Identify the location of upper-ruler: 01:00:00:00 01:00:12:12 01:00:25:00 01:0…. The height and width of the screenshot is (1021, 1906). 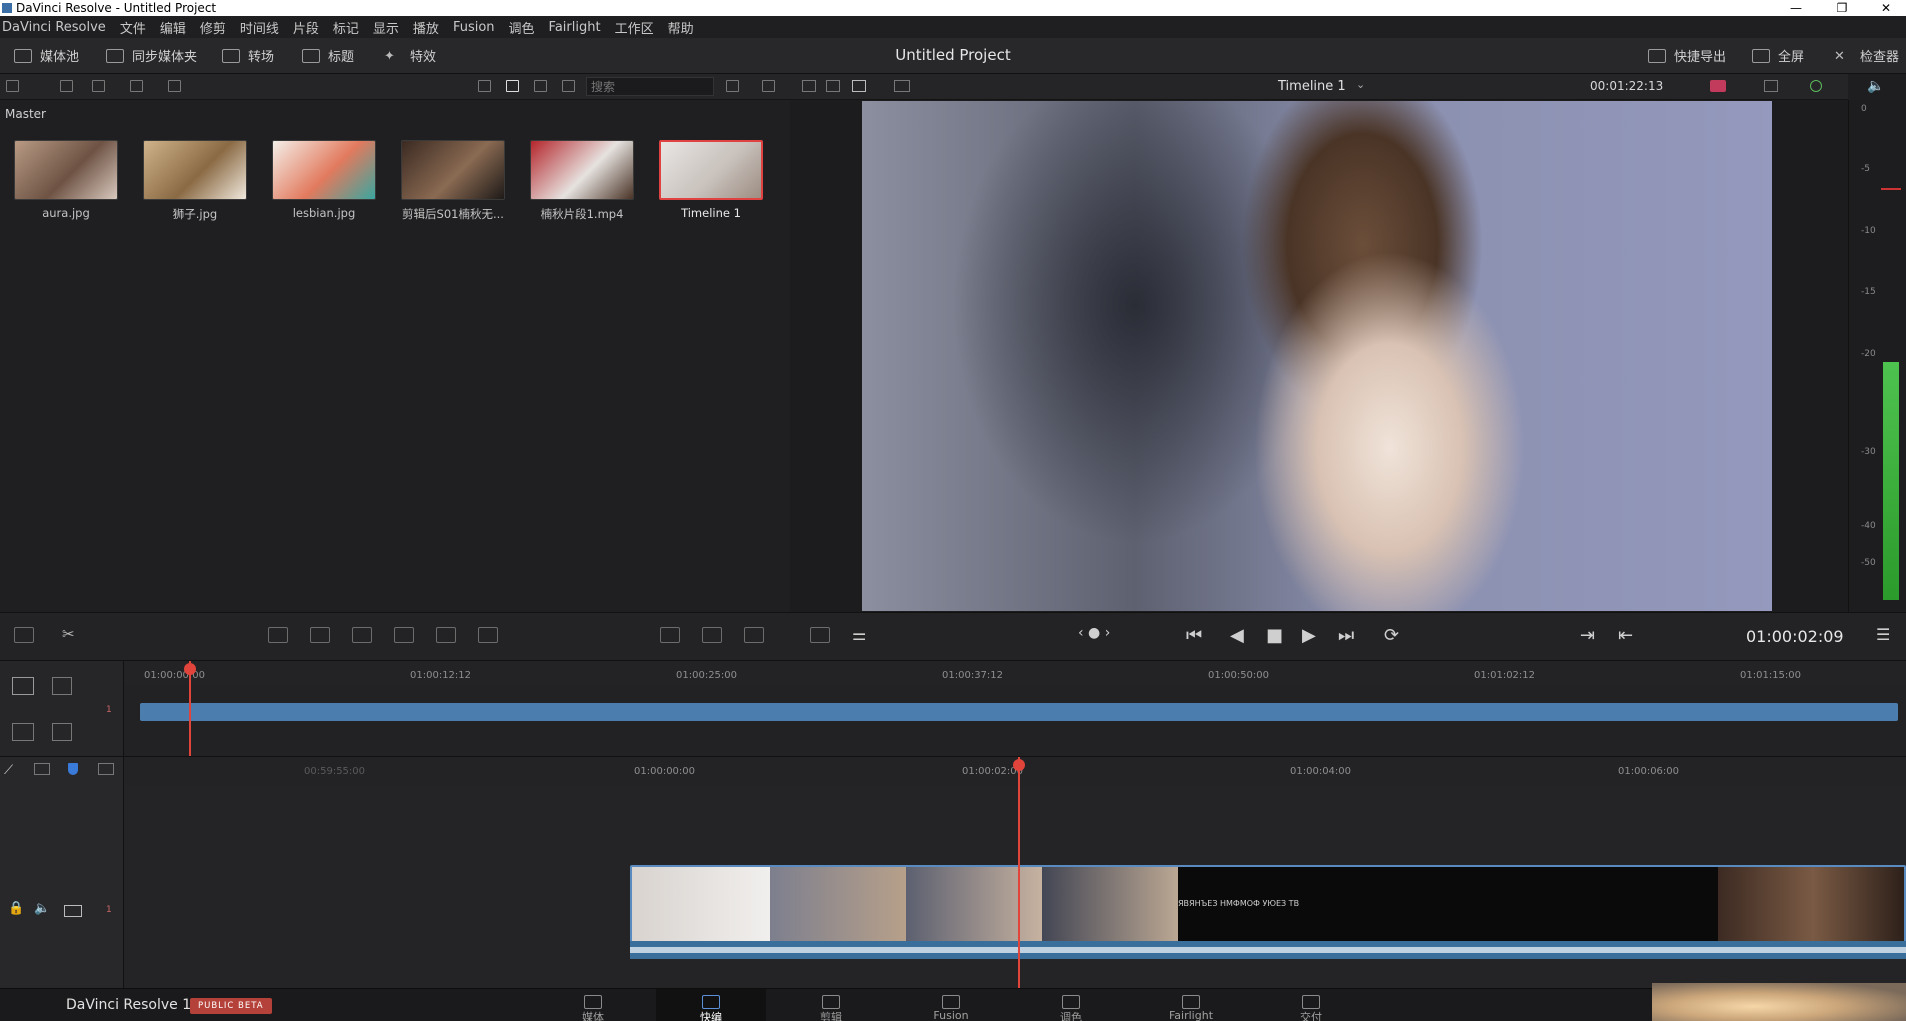
(1015, 673).